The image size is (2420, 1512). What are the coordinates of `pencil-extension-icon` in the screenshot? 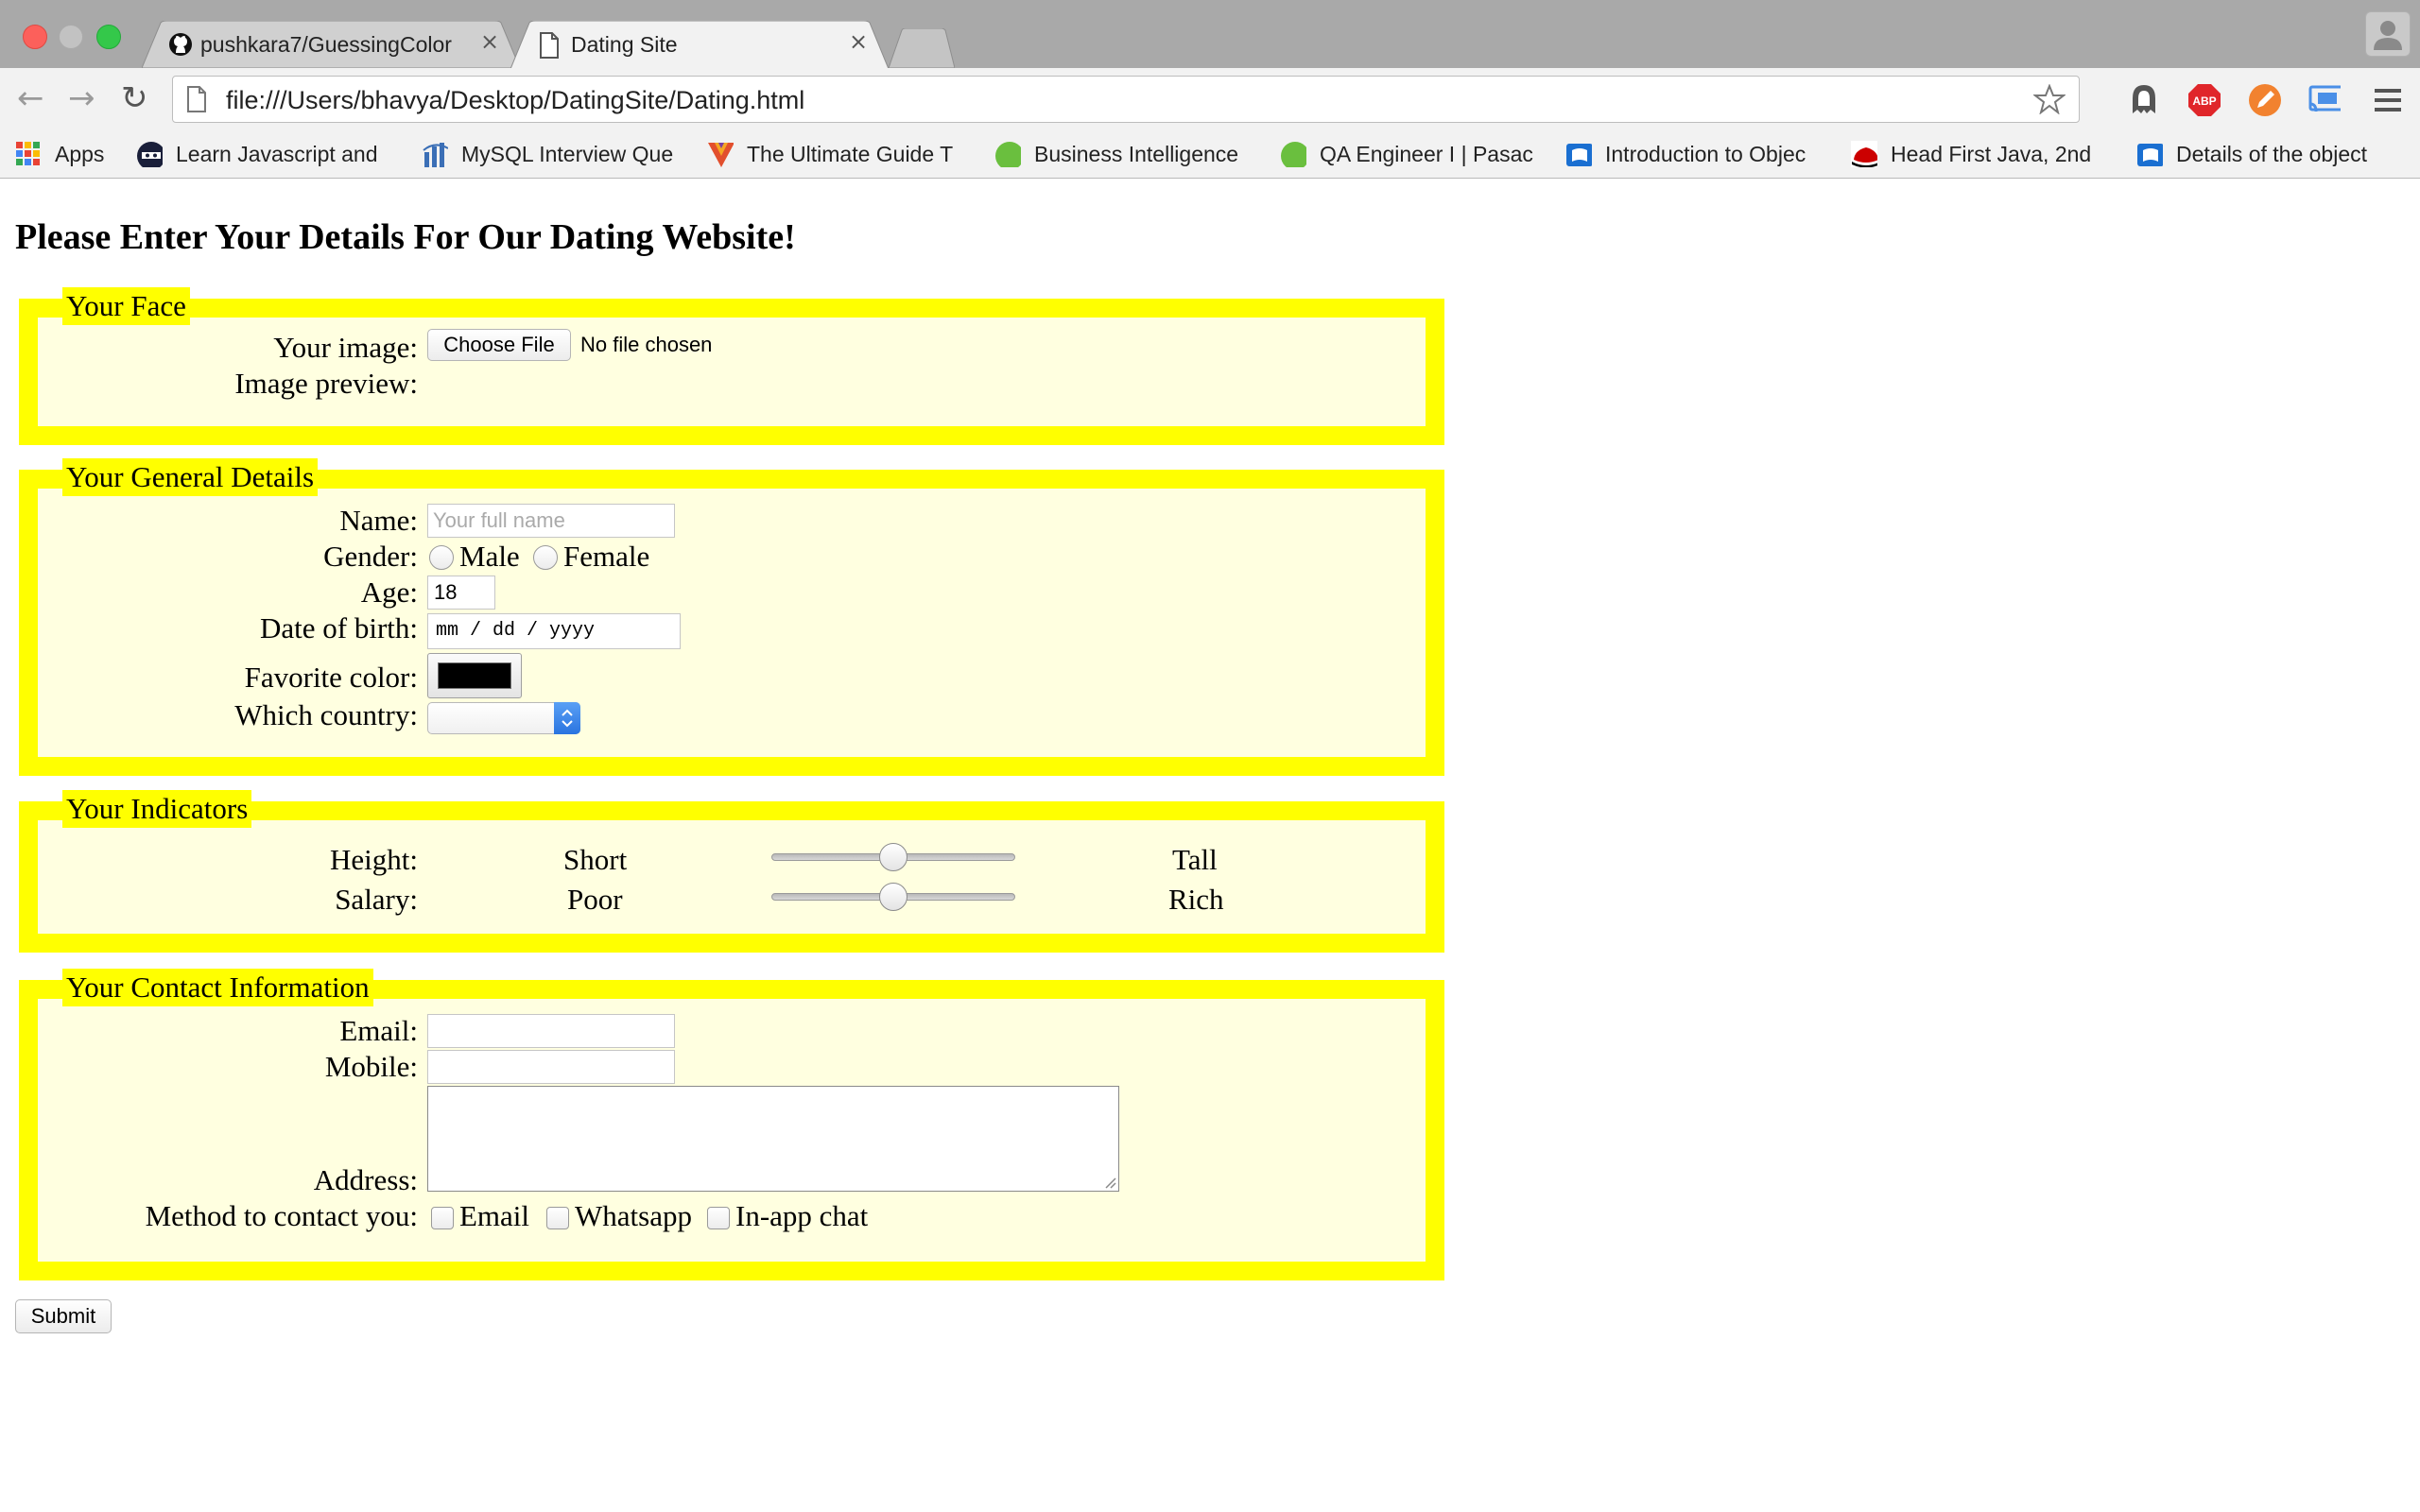 It's located at (2265, 100).